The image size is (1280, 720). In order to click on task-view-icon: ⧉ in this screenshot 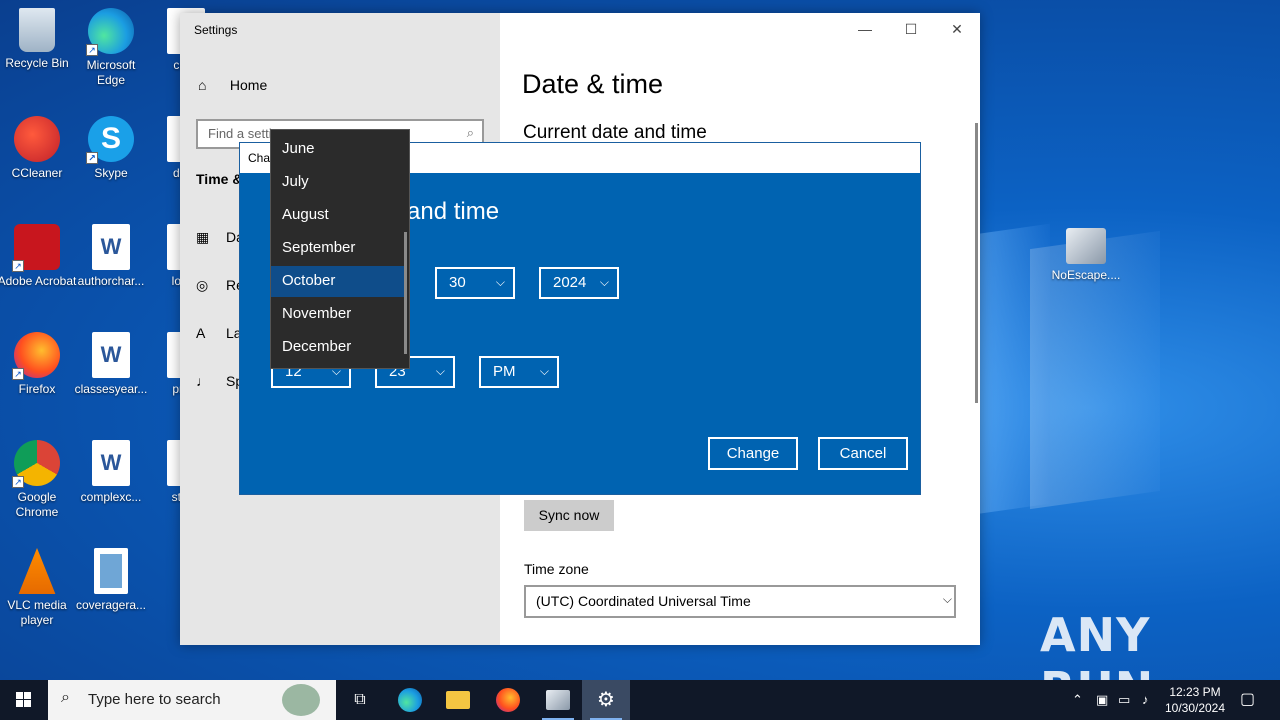, I will do `click(360, 699)`.